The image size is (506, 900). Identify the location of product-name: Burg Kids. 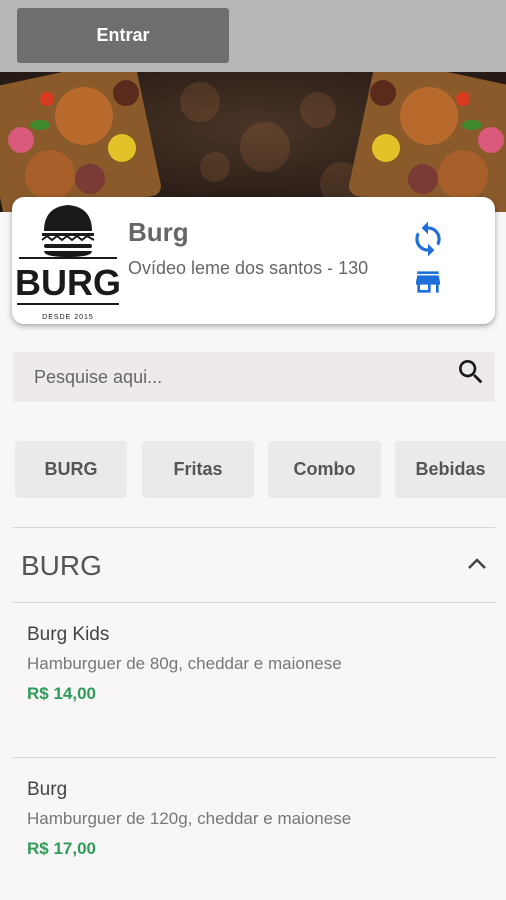
(68, 634).